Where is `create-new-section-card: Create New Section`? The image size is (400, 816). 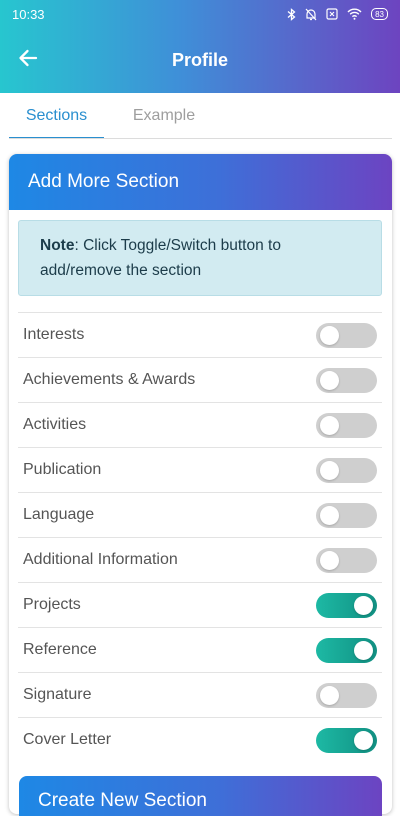 create-new-section-card: Create New Section is located at coordinates (200, 796).